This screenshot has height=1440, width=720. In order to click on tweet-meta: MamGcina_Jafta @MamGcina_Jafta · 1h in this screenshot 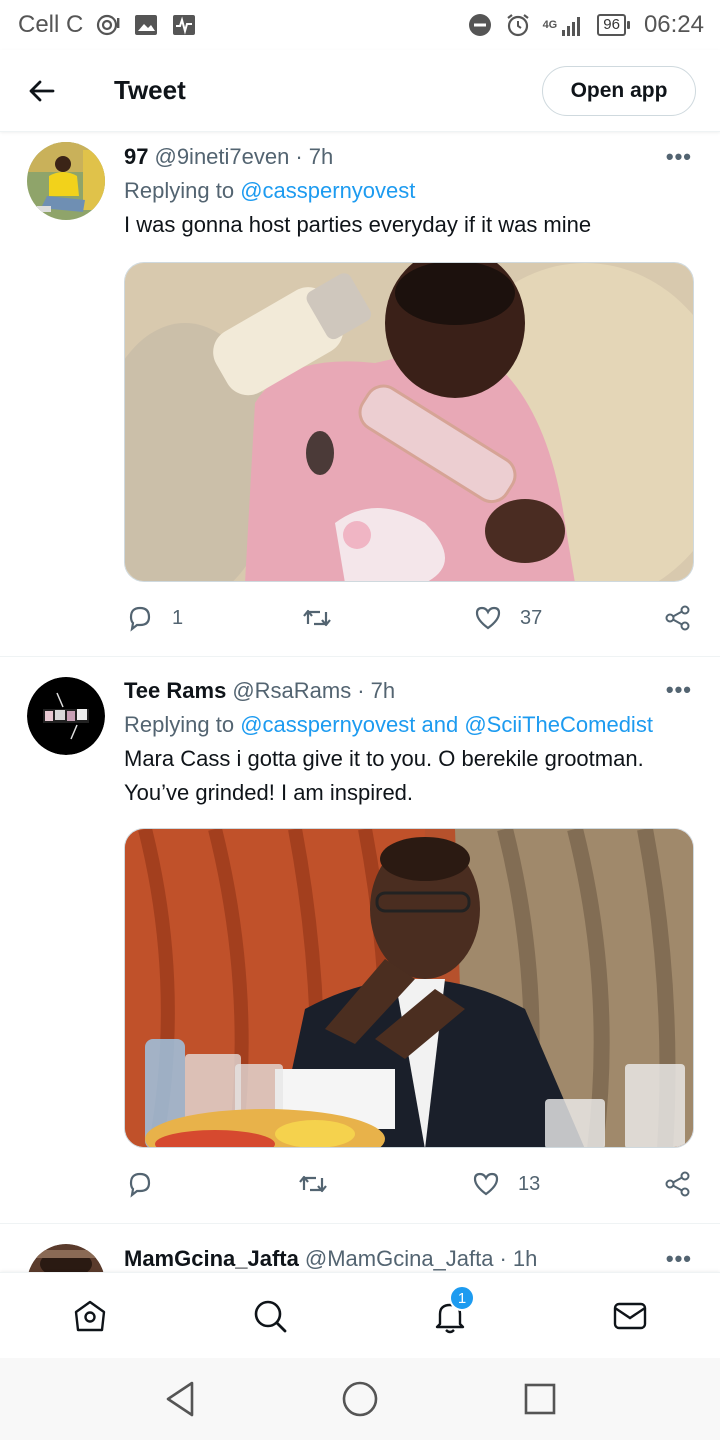, I will do `click(409, 1258)`.